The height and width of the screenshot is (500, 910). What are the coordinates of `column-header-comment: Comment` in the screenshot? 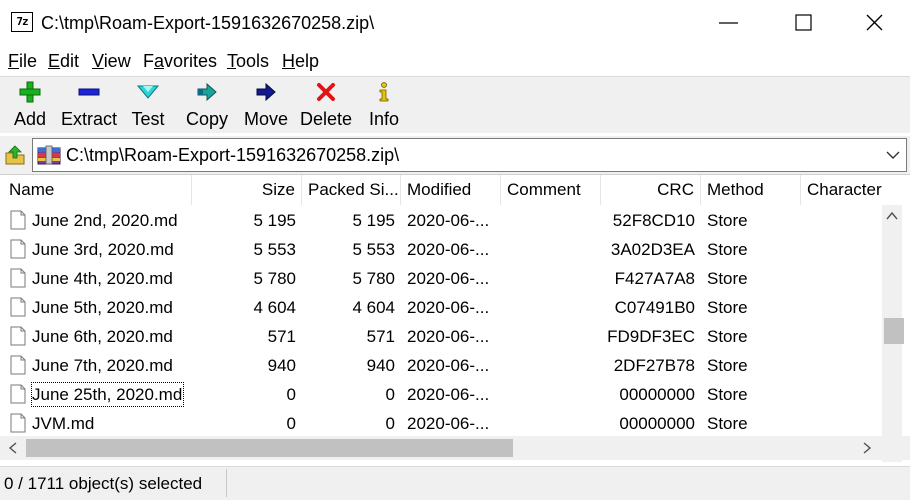 It's located at (551, 190).